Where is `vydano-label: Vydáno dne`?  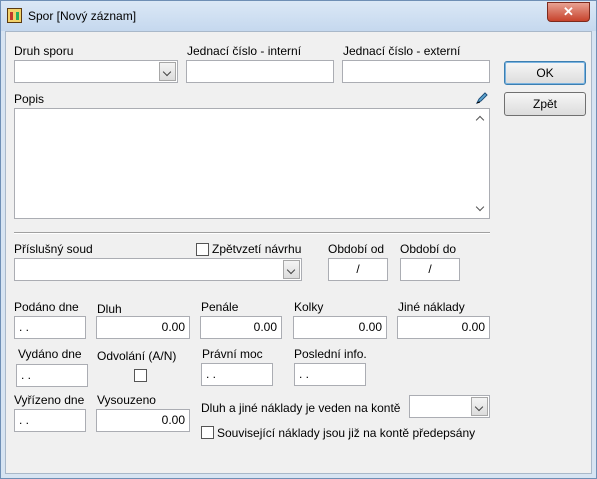 vydano-label: Vydáno dne is located at coordinates (50, 354).